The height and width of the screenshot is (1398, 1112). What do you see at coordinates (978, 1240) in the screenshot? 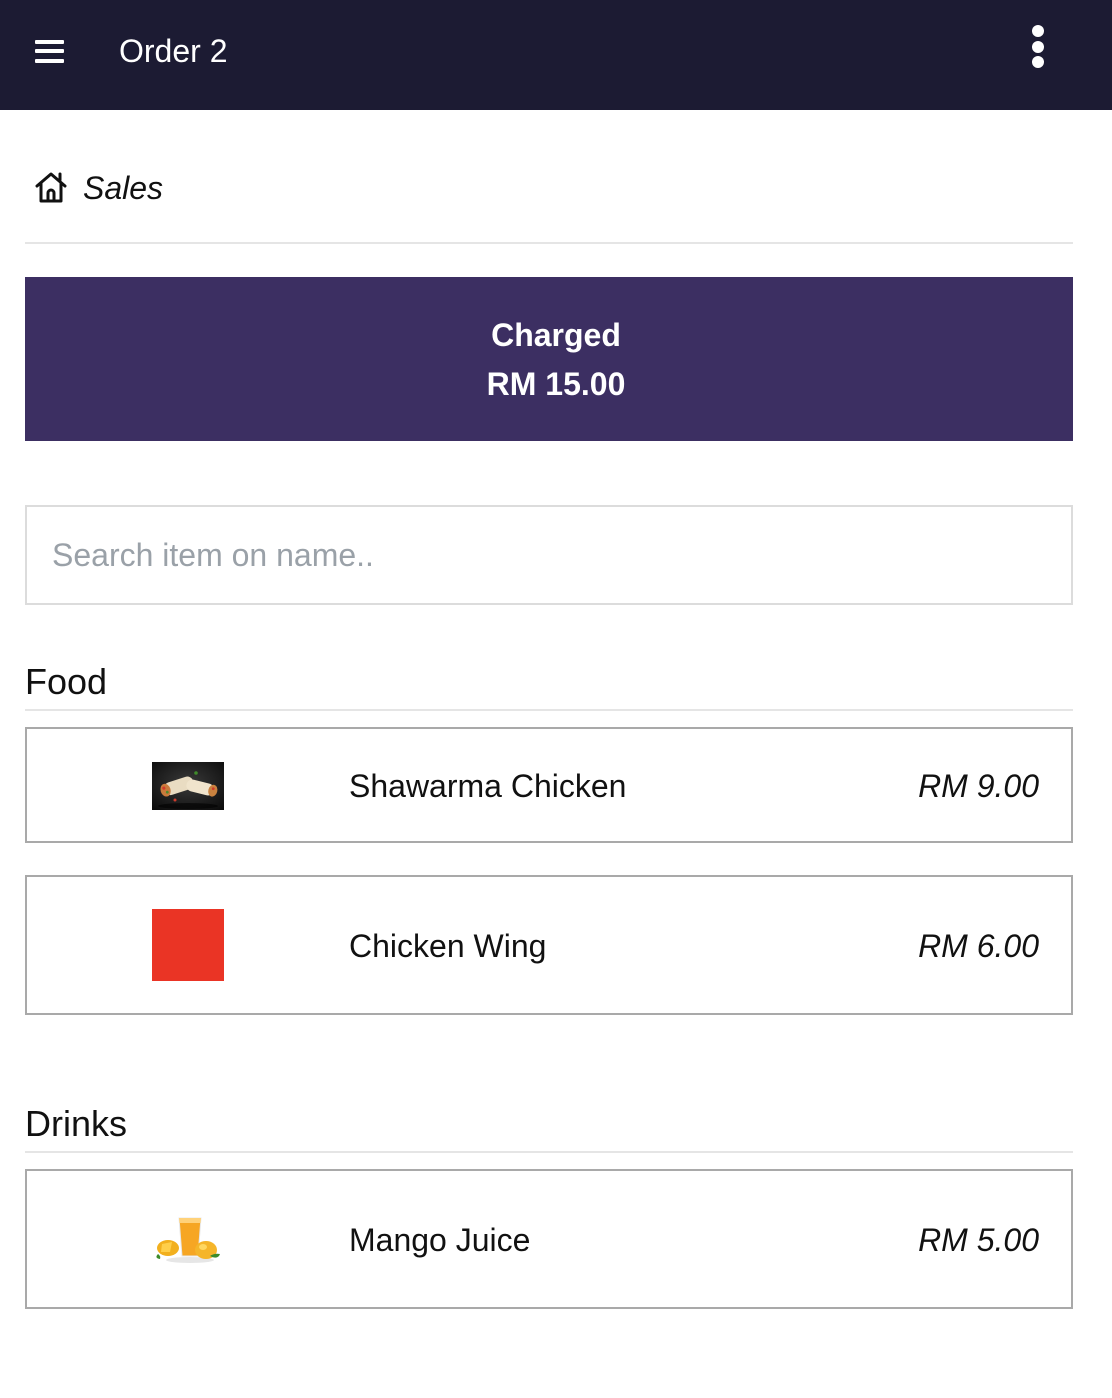
I see `item-price: RM 5.00` at bounding box center [978, 1240].